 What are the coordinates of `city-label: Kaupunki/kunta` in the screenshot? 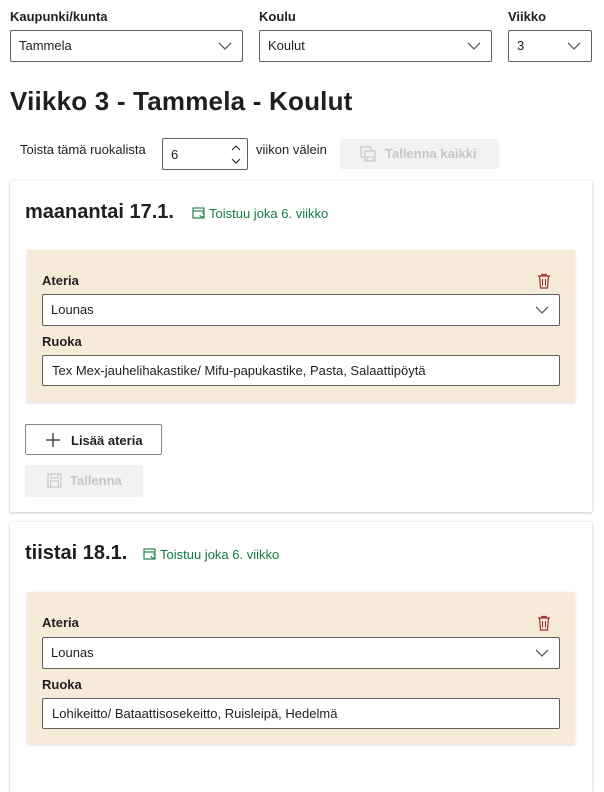 It's located at (59, 16).